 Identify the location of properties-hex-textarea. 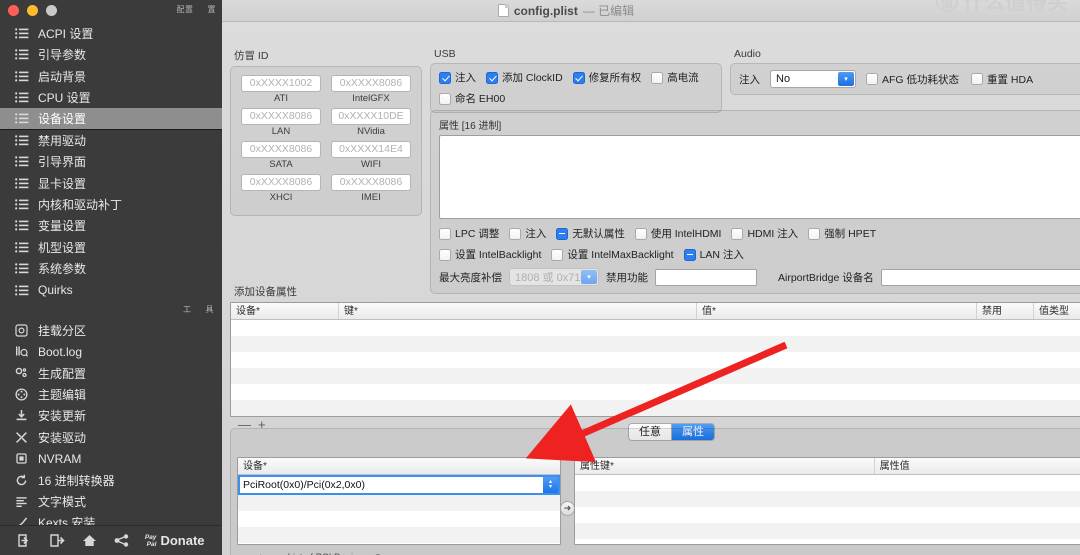
(759, 177).